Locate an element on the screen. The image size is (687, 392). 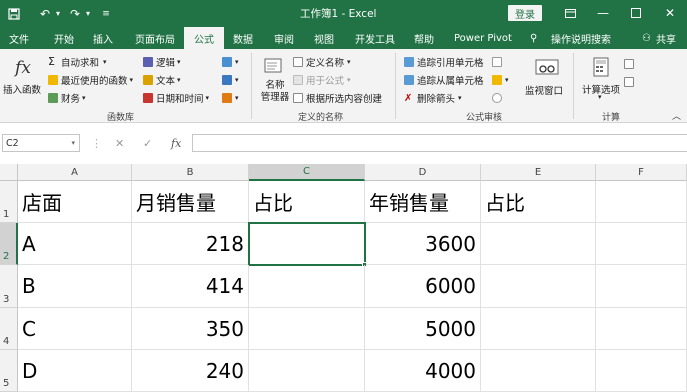
cell-a3: B is located at coordinates (75, 286).